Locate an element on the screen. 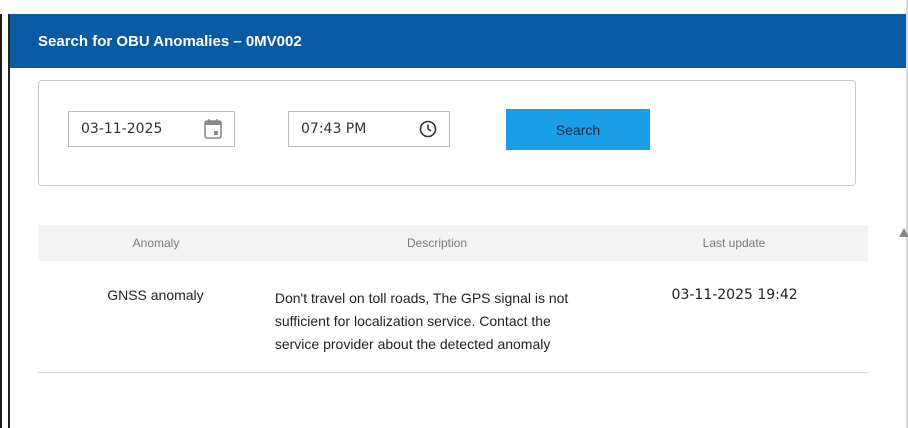 This screenshot has width=908, height=428. cell-last-update: 03-11-2025 19:42 is located at coordinates (734, 295).